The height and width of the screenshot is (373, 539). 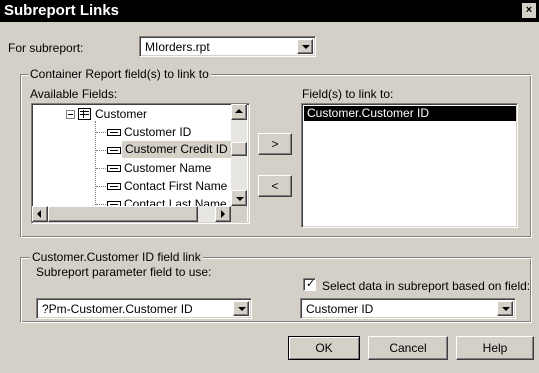 I want to click on arrow-down-icon, so click(x=240, y=199).